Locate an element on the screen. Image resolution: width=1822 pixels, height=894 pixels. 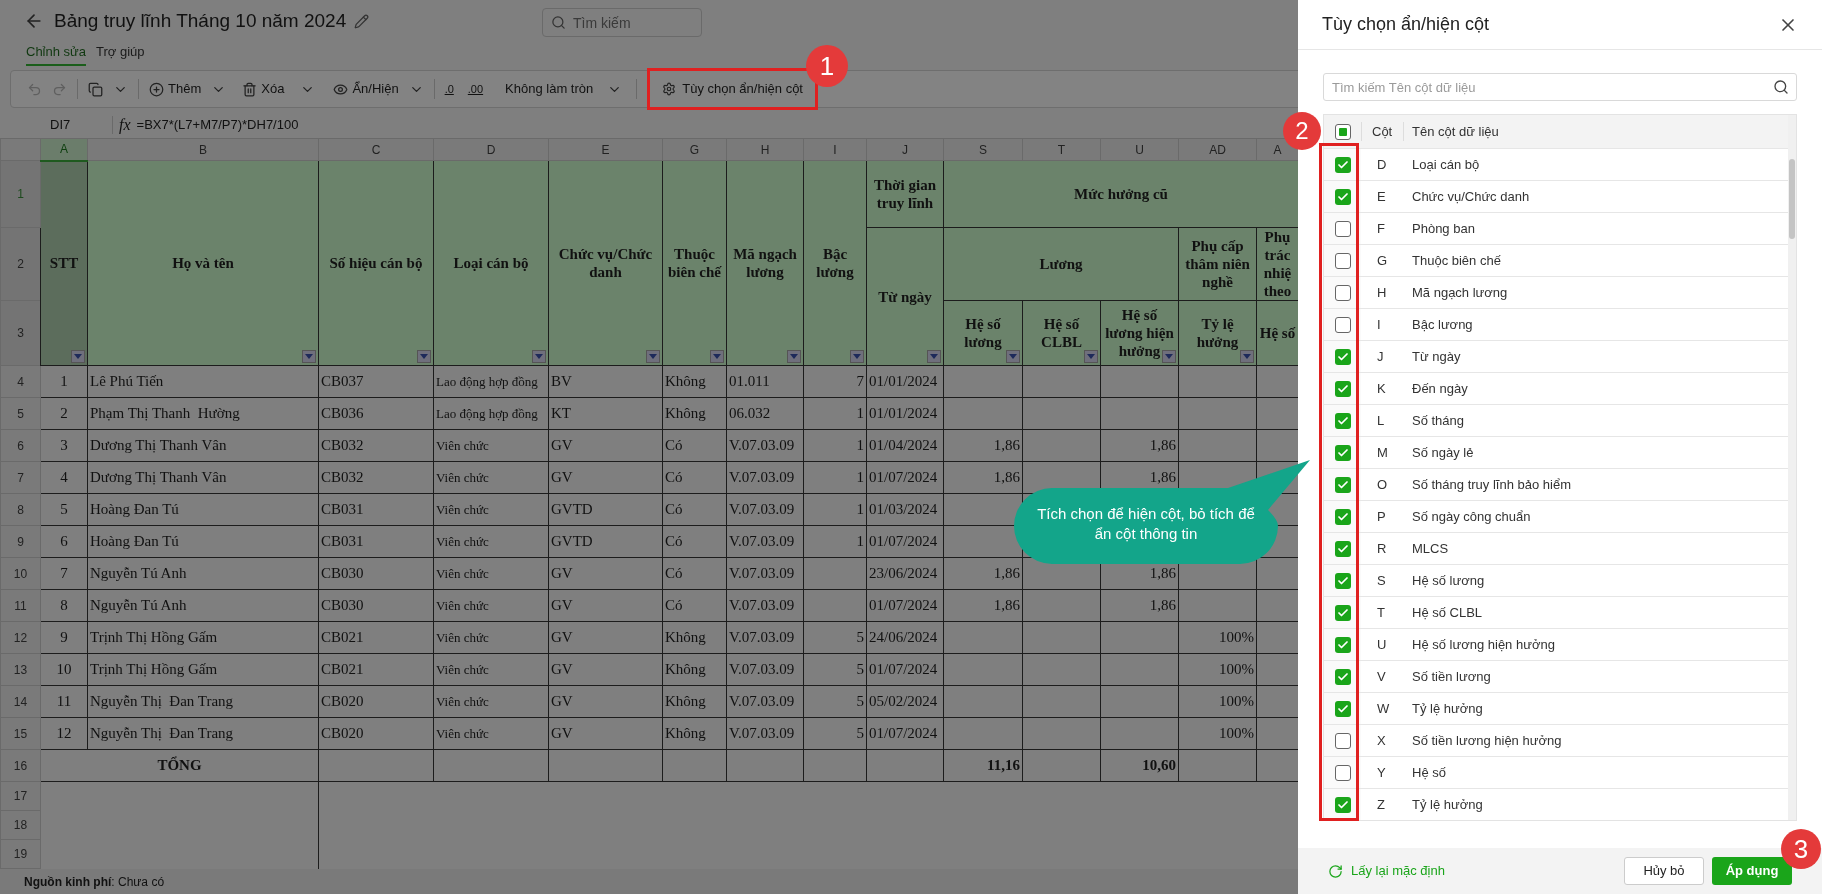
column-letter: B is located at coordinates (203, 149).